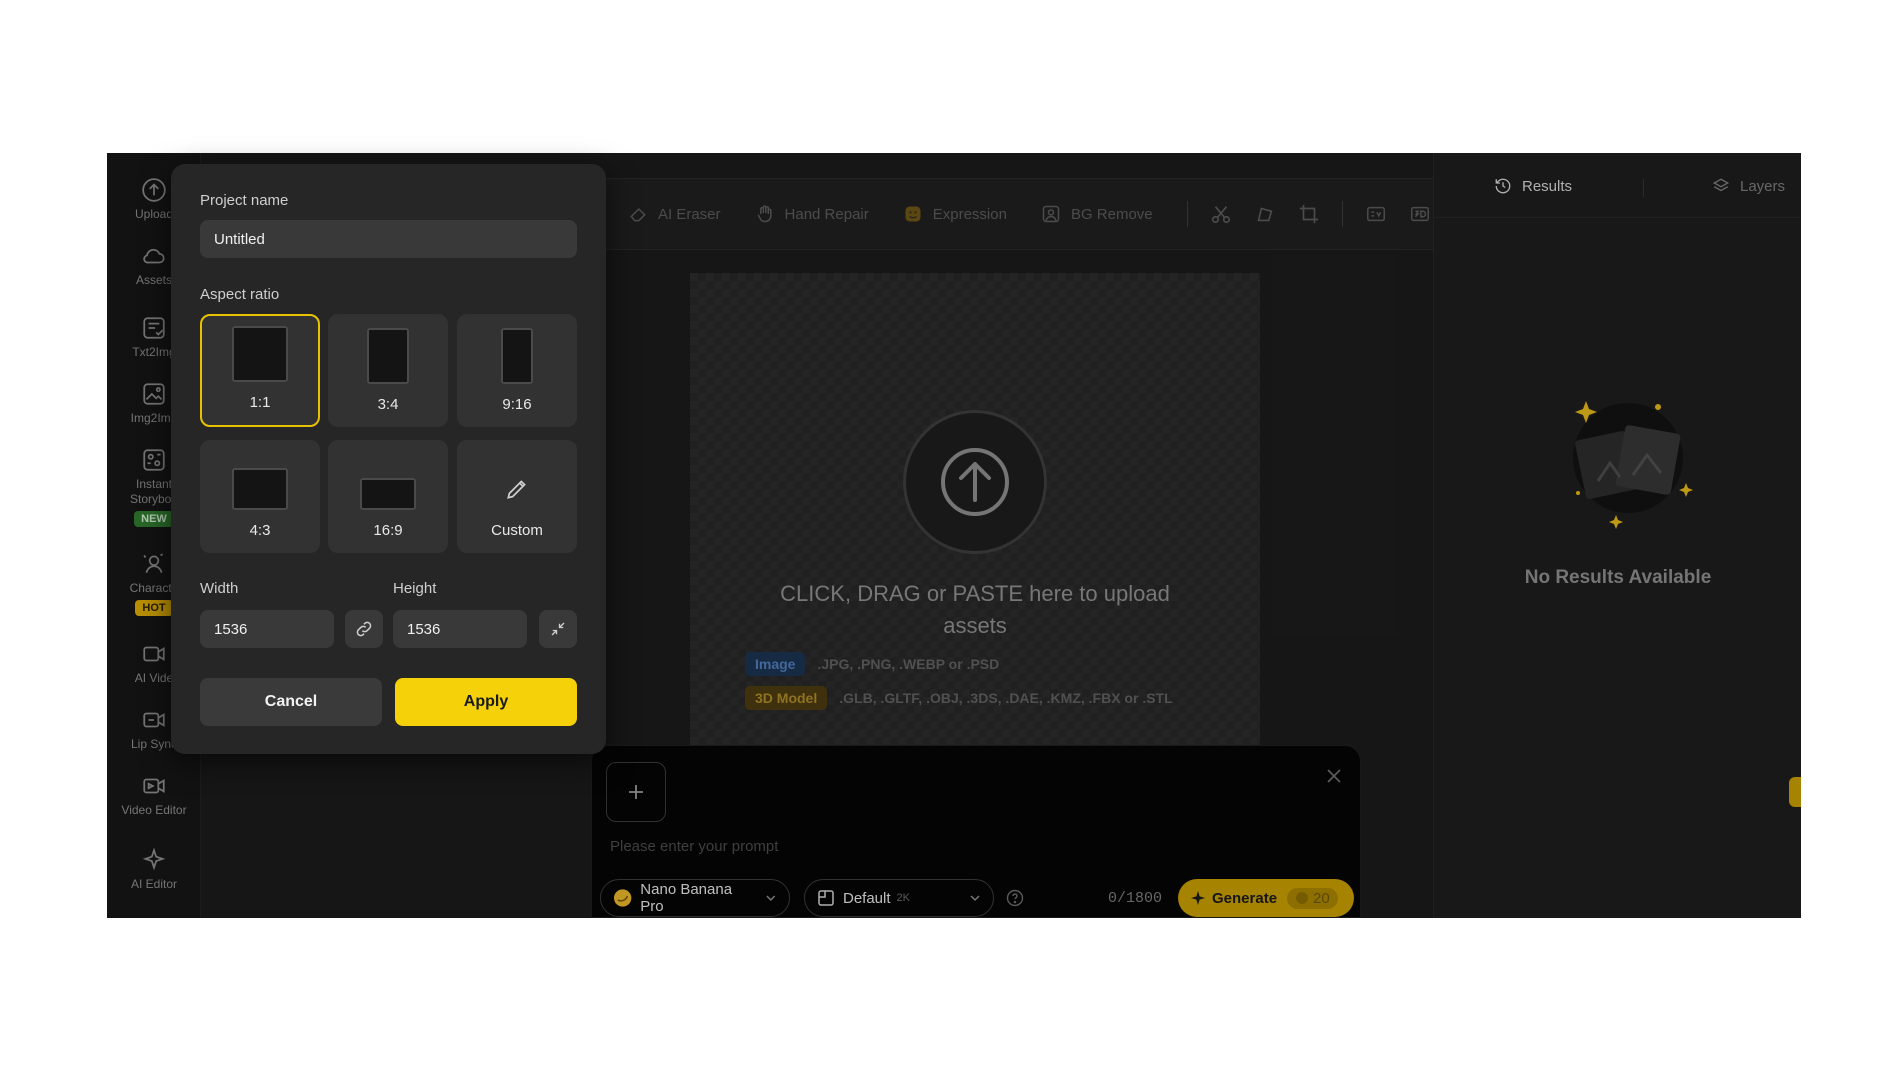 This screenshot has width=1900, height=1068. What do you see at coordinates (460, 629) in the screenshot?
I see `height-input` at bounding box center [460, 629].